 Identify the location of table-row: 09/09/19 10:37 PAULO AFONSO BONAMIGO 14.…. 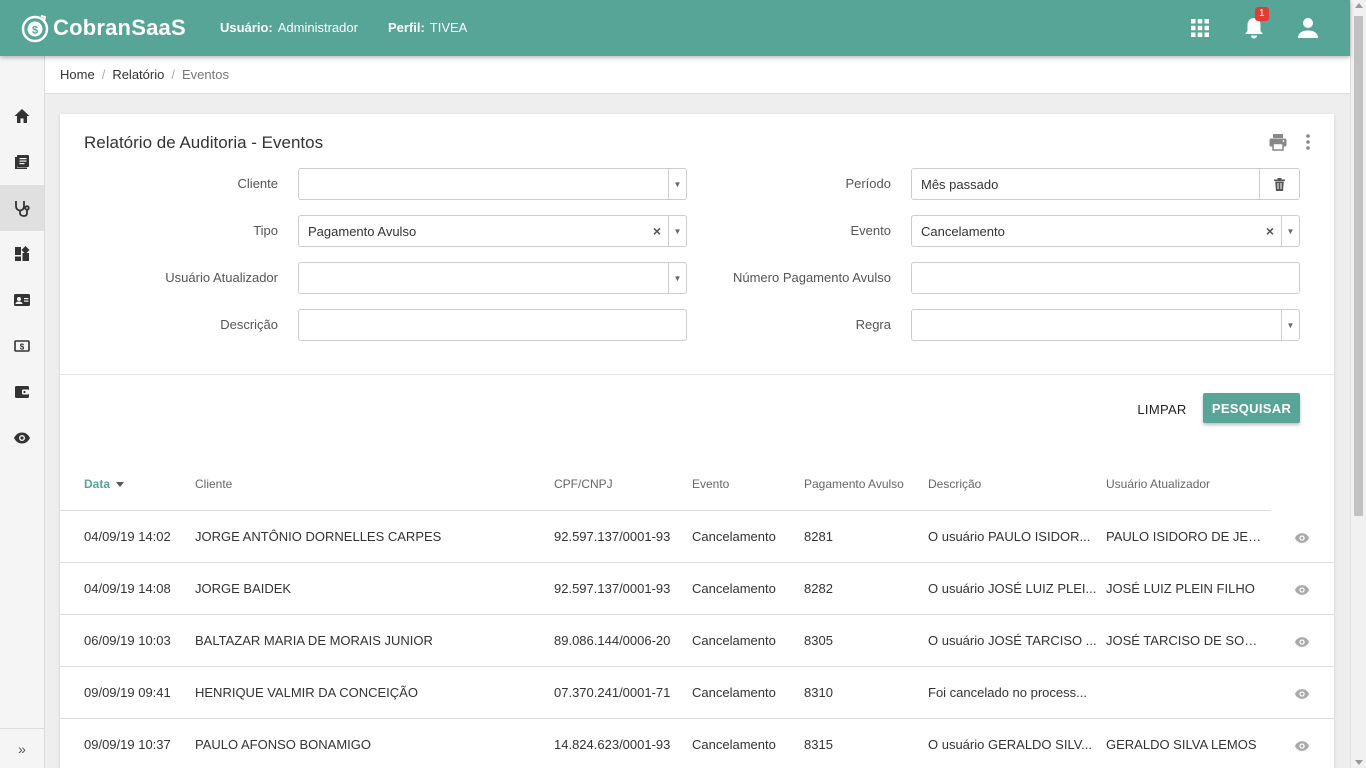
(697, 743).